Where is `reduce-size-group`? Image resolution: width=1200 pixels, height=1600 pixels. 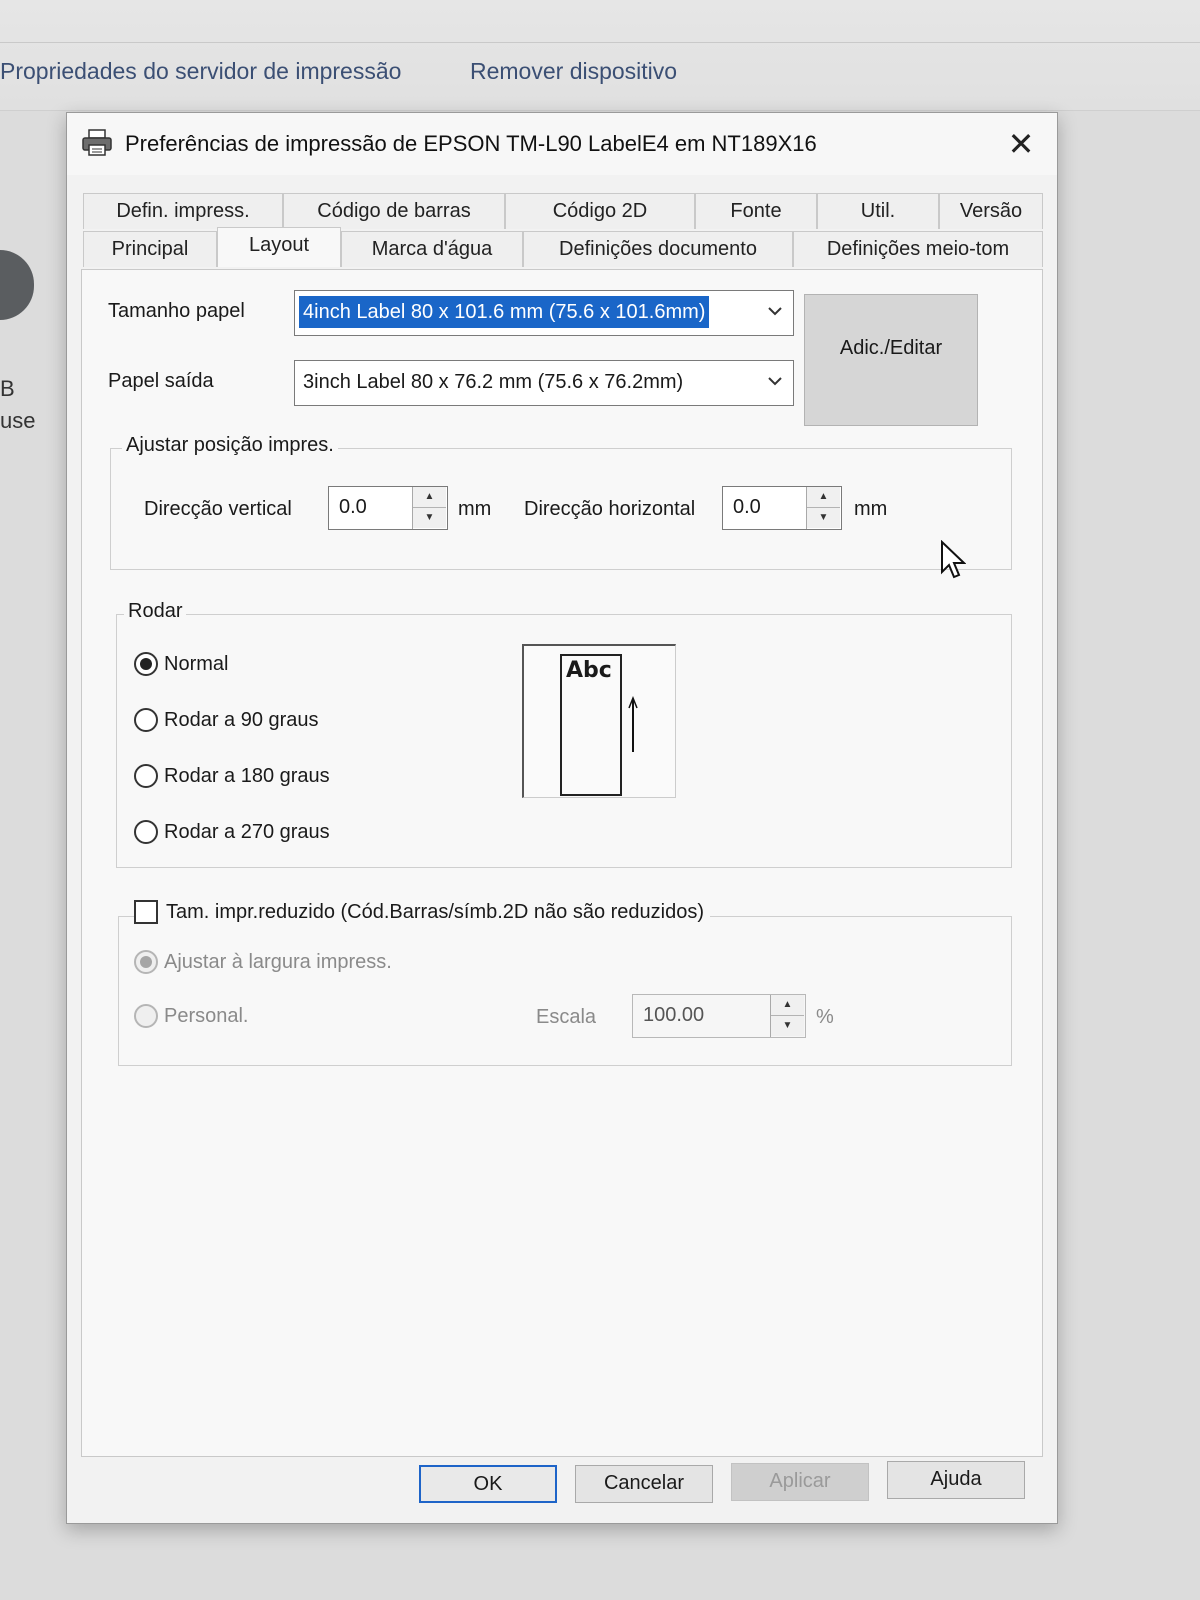 reduce-size-group is located at coordinates (565, 991).